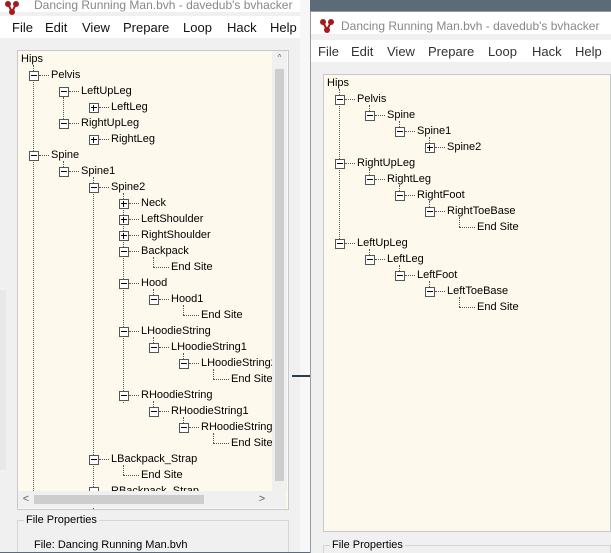 The height and width of the screenshot is (553, 611). What do you see at coordinates (279, 57) in the screenshot?
I see `scroll-up-arrow: ^` at bounding box center [279, 57].